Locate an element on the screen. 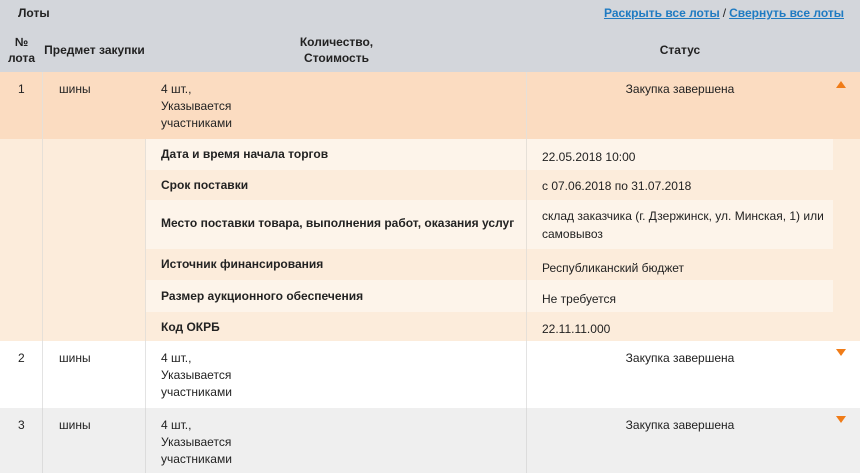 The height and width of the screenshot is (473, 860). detail-label: Срок поставки is located at coordinates (205, 185).